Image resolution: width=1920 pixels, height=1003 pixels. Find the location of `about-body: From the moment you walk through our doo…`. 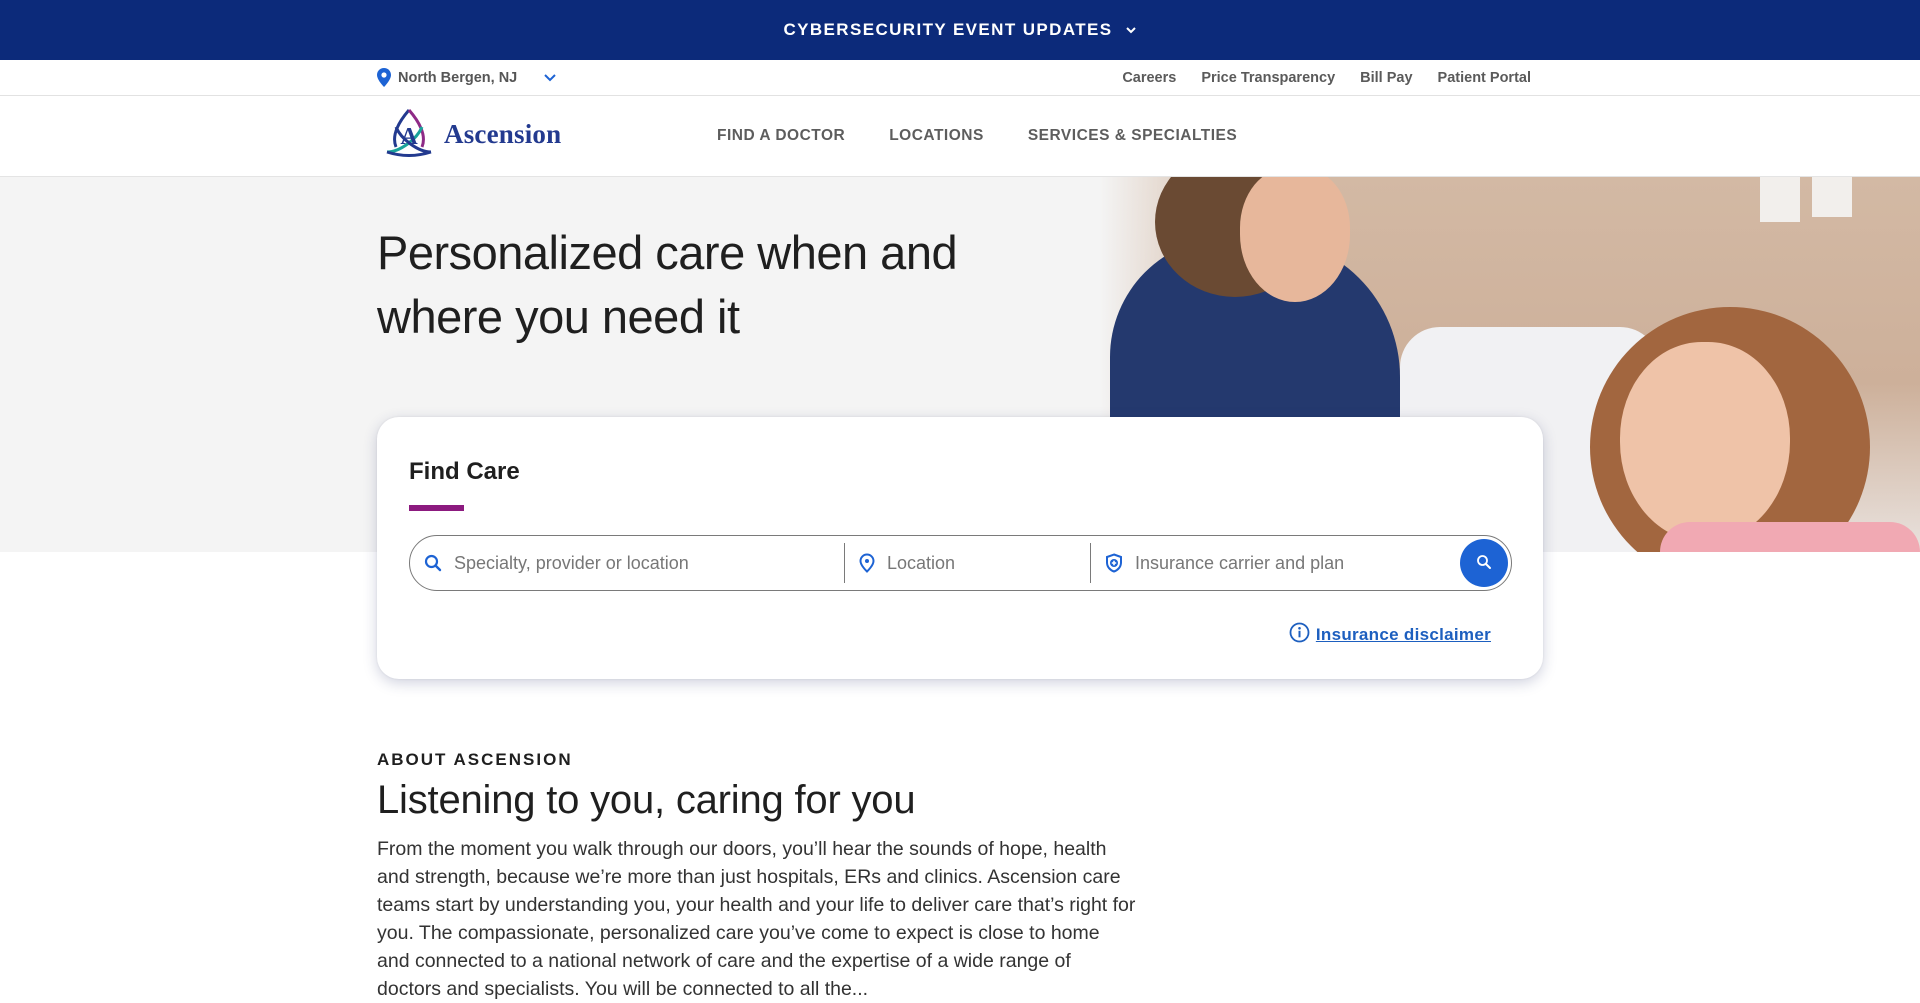

about-body: From the moment you walk through our doo… is located at coordinates (756, 919).